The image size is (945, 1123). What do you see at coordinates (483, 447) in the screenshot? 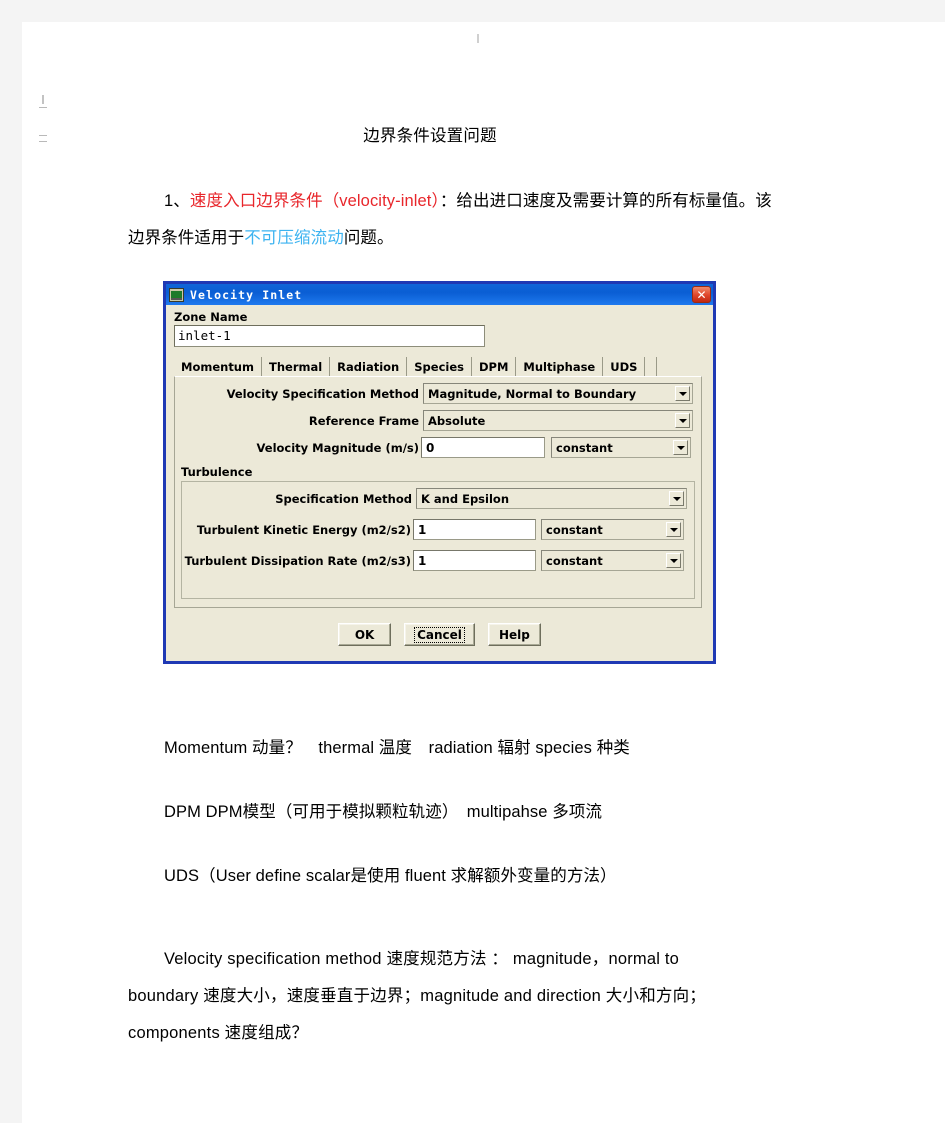
I see `velocity-magnitude-input: 0` at bounding box center [483, 447].